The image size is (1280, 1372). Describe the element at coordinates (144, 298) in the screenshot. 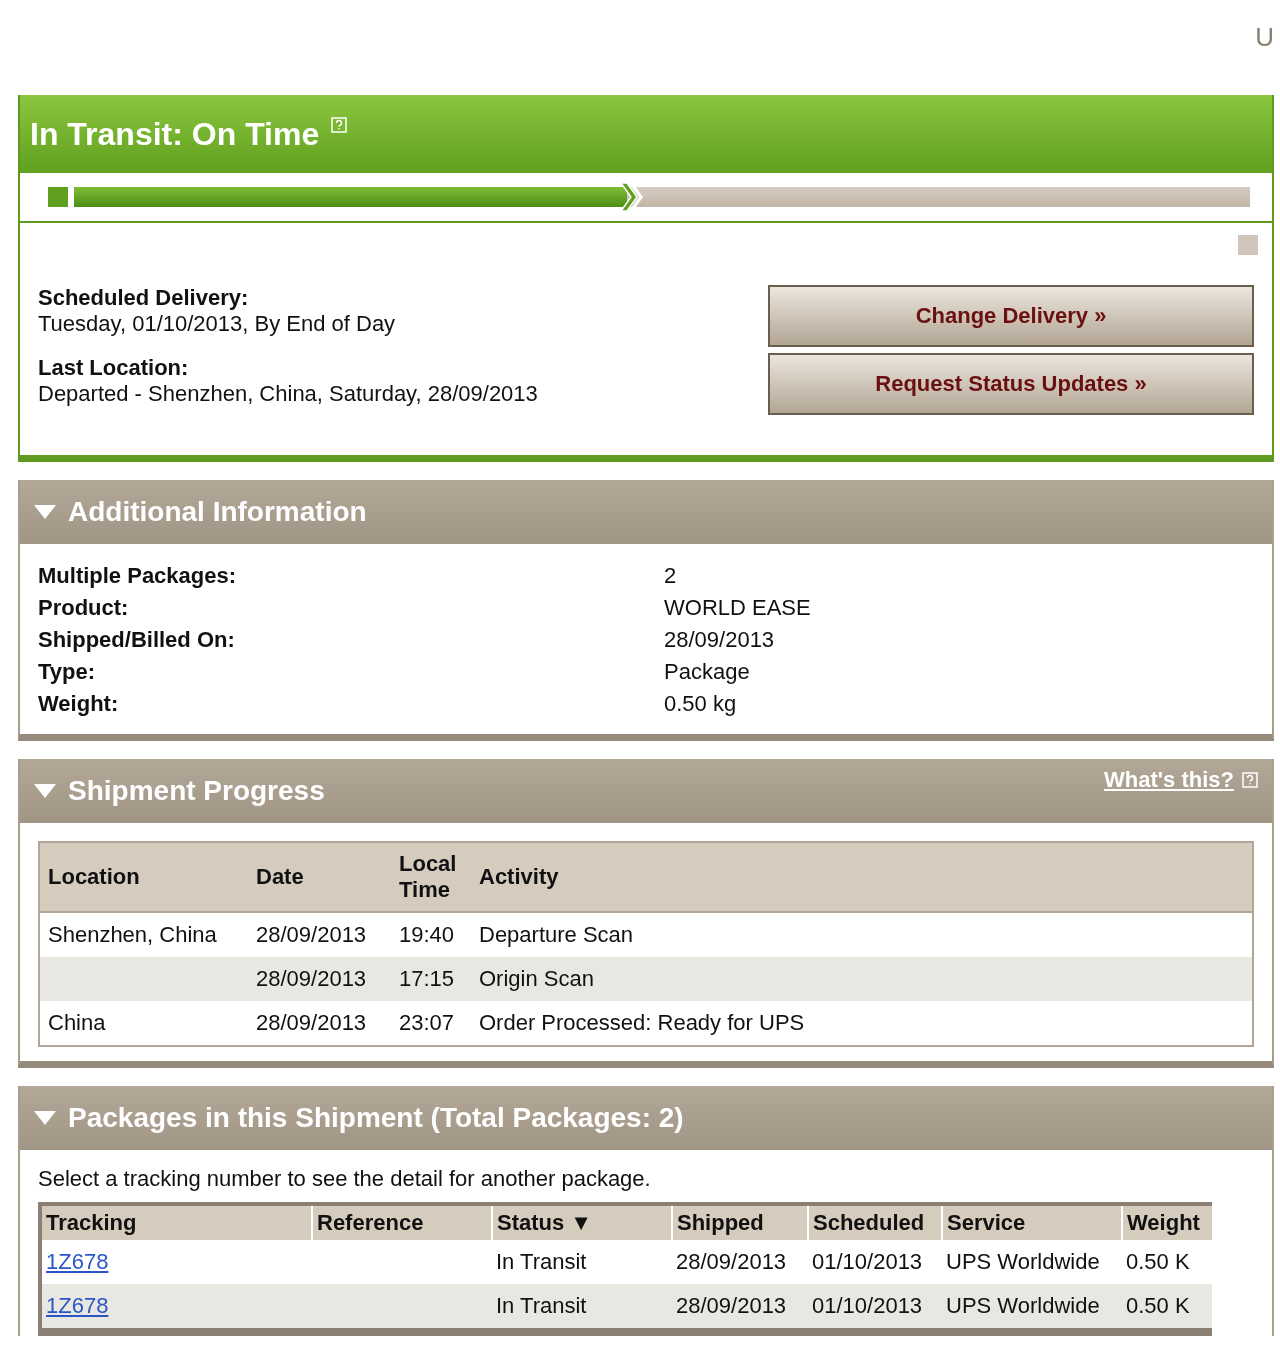

I see `detail-label: Scheduled Delivery:` at that location.